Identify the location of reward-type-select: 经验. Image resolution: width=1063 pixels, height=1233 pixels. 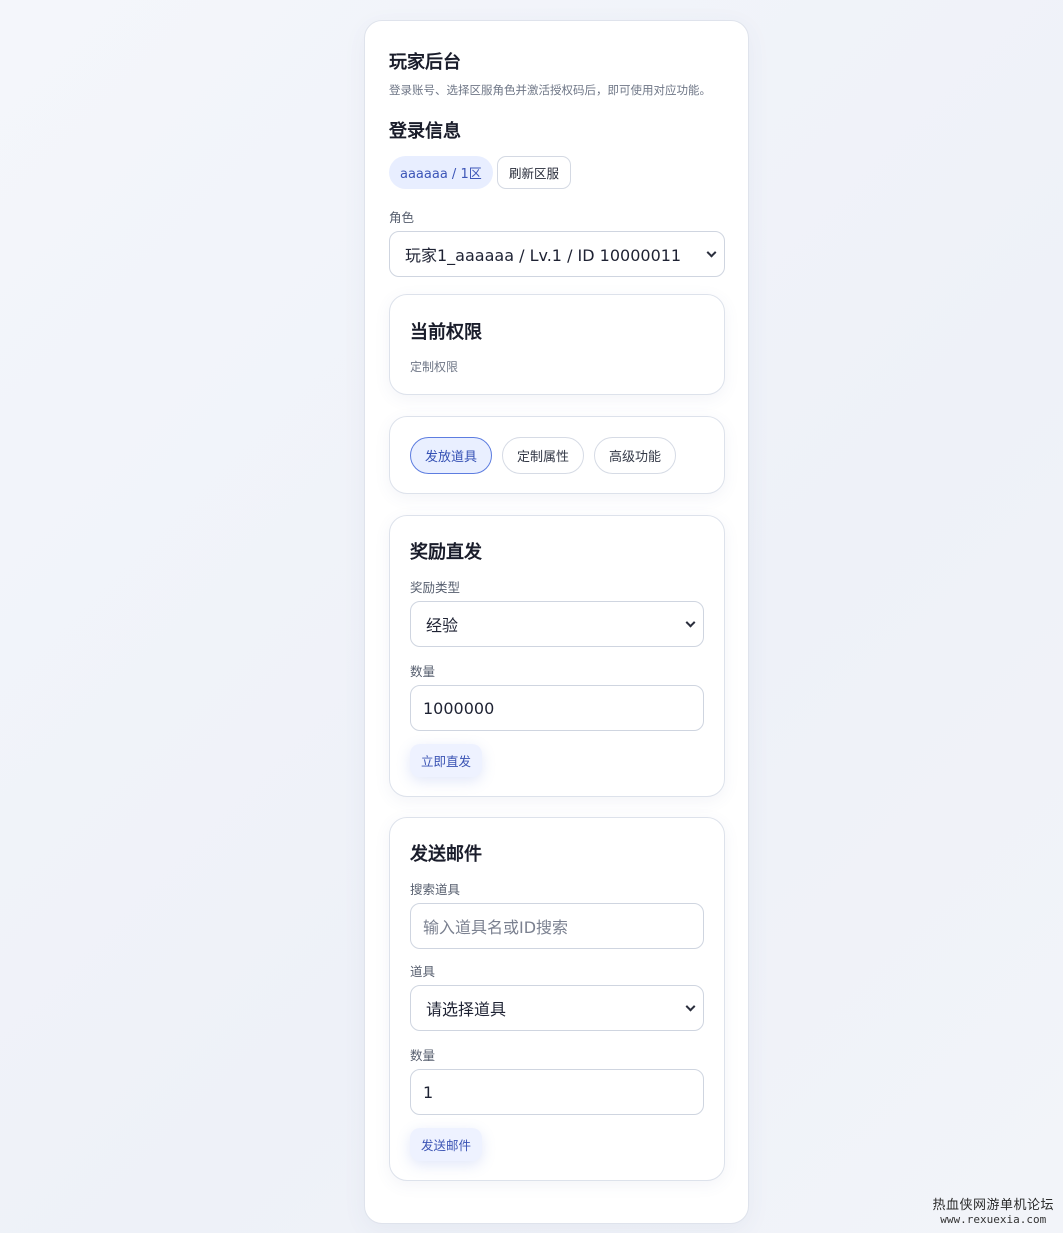
(557, 624).